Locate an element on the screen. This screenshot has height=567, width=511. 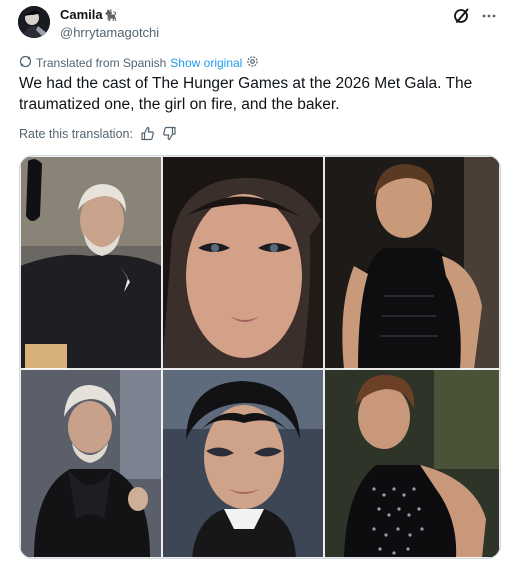
user-info: Camila🐈‍⬛ @hrrytamagotchi is located at coordinates (109, 24).